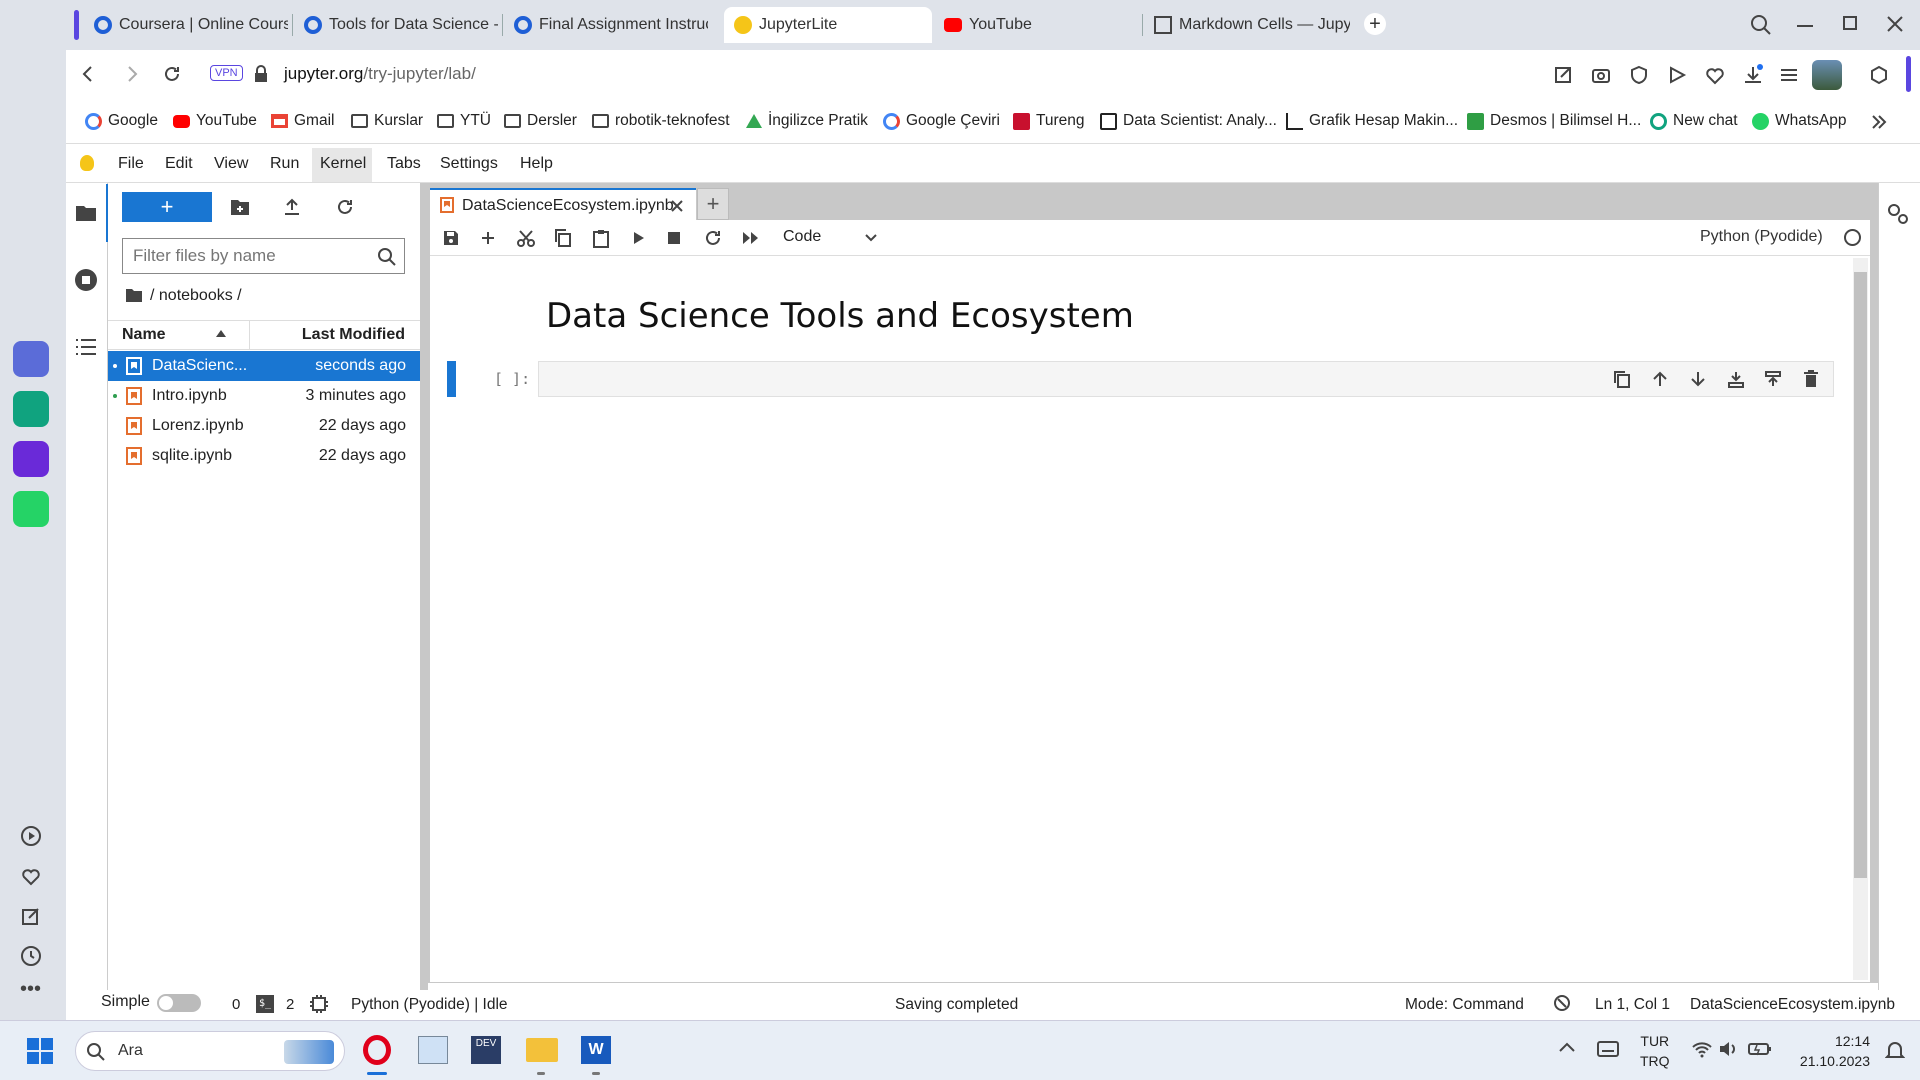 The height and width of the screenshot is (1080, 1920). I want to click on active-cell-marker, so click(451, 379).